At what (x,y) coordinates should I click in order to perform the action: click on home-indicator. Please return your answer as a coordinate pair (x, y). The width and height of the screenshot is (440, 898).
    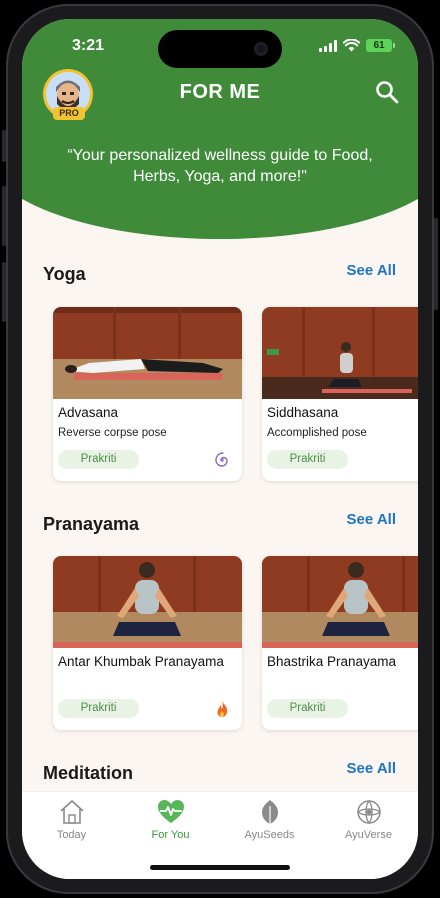
    Looking at the image, I should click on (220, 867).